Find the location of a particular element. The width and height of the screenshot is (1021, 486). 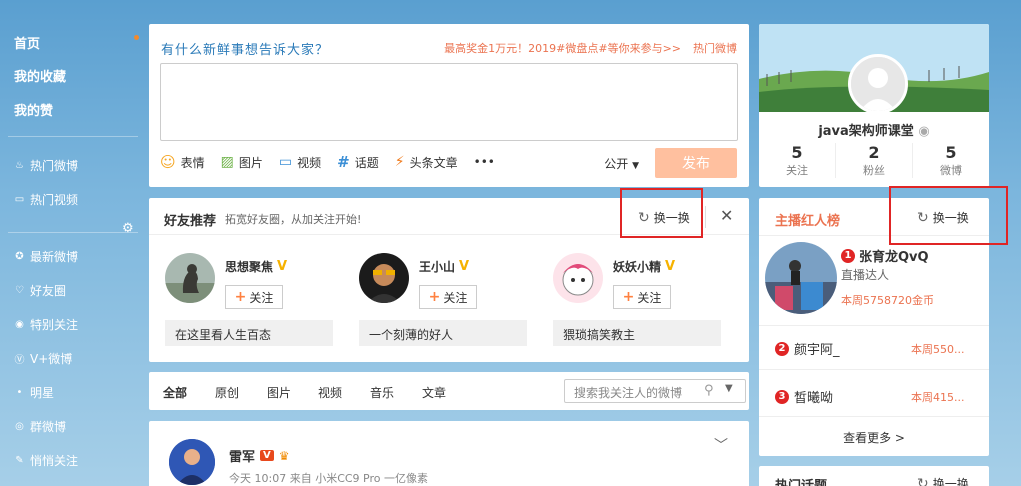

fire-icon: ♨ is located at coordinates (19, 165).